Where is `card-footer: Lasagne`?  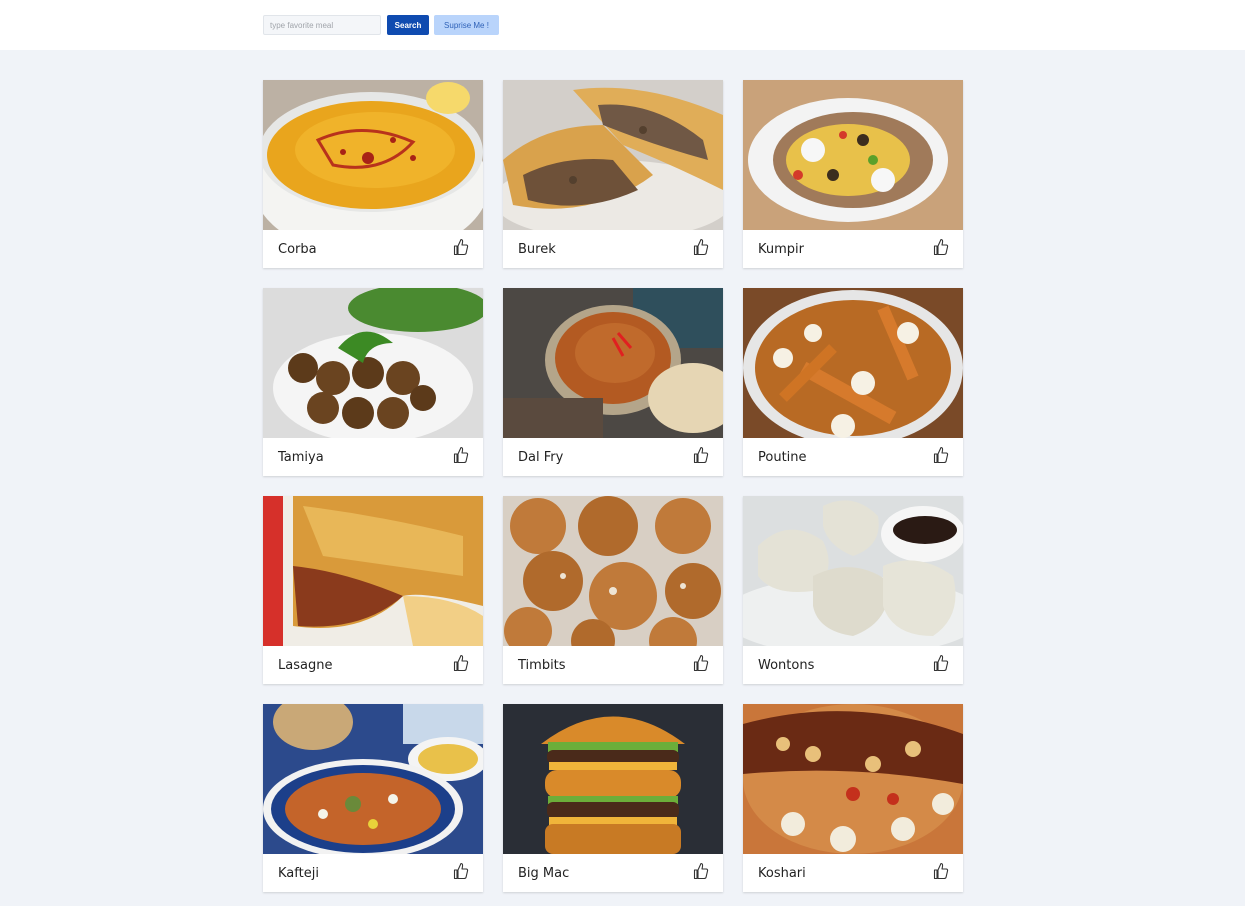 card-footer: Lasagne is located at coordinates (373, 665).